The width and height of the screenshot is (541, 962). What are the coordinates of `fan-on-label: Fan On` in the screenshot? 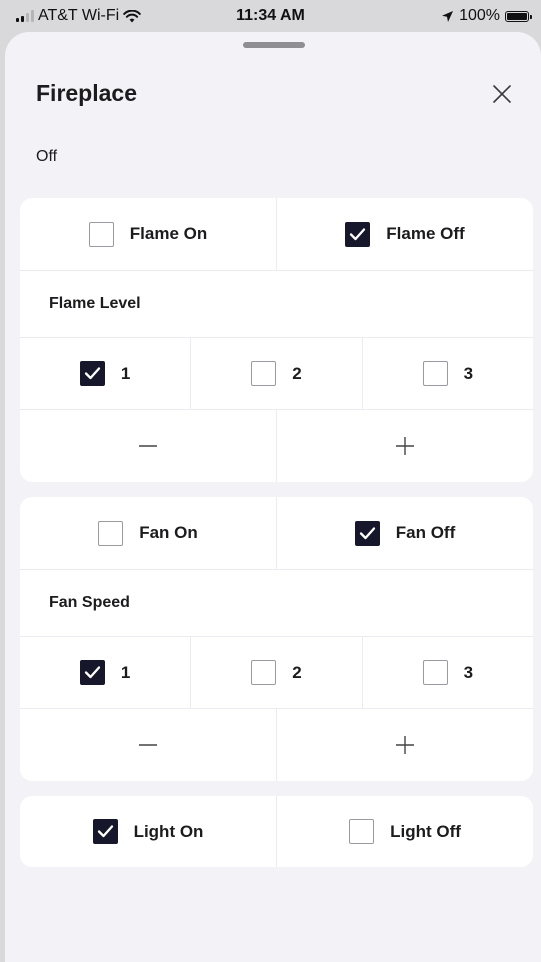 It's located at (168, 532).